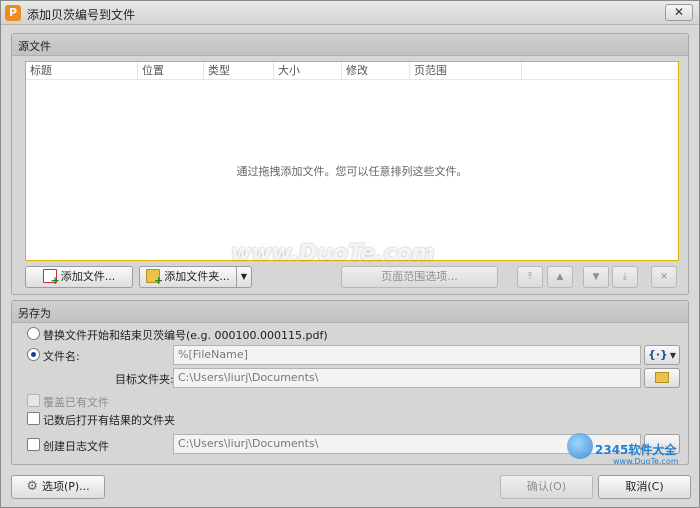  Describe the element at coordinates (350, 13) in the screenshot. I see `title-bar: P 添加贝茨编号到文件 ✕` at that location.